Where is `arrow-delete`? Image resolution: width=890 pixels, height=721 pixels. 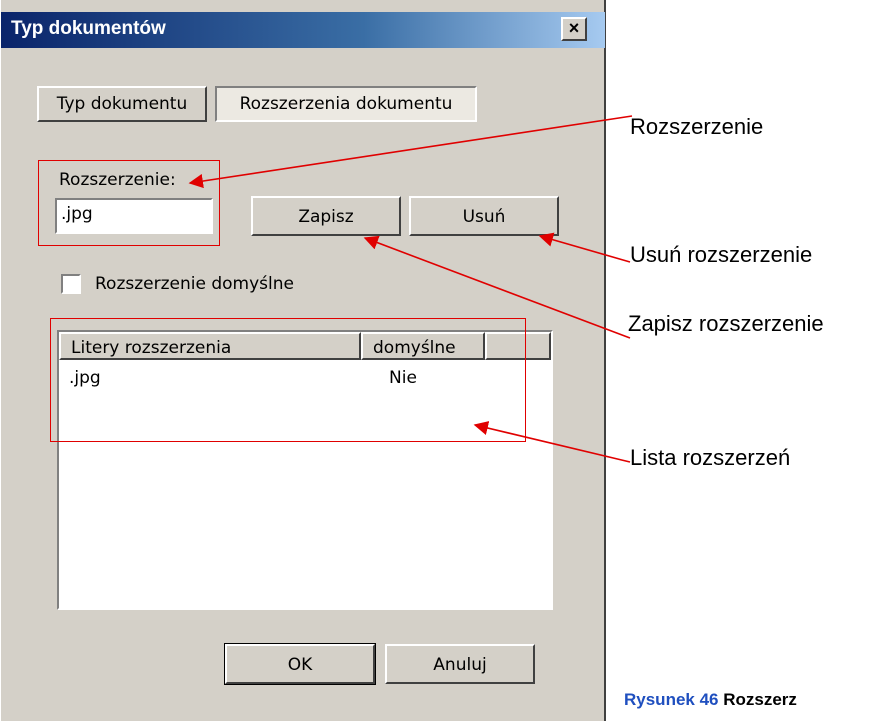 arrow-delete is located at coordinates (584, 247).